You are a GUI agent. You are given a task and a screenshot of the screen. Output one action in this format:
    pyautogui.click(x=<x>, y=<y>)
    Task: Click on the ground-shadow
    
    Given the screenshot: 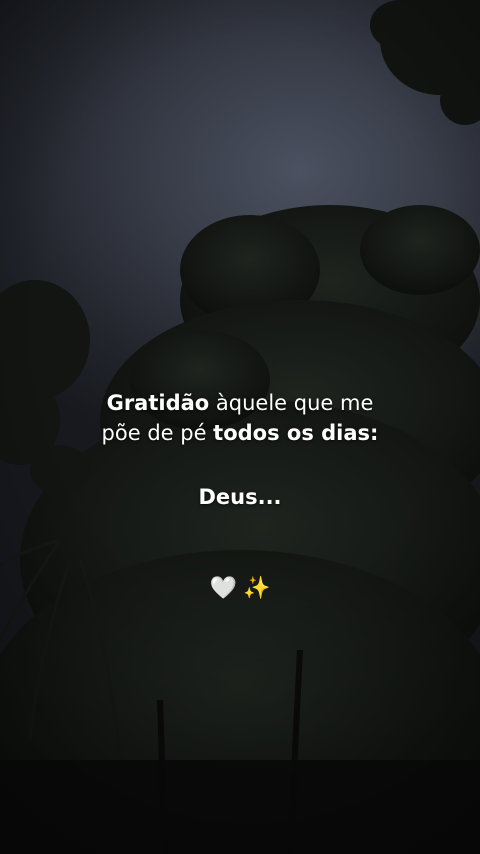 What is the action you would take?
    pyautogui.click(x=240, y=807)
    